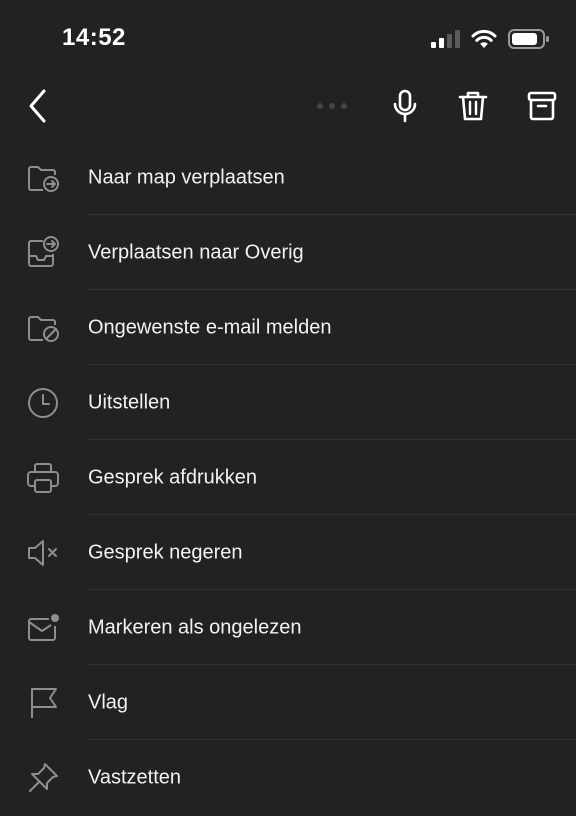 The image size is (576, 816). Describe the element at coordinates (94, 37) in the screenshot. I see `status-time: 14:52` at that location.